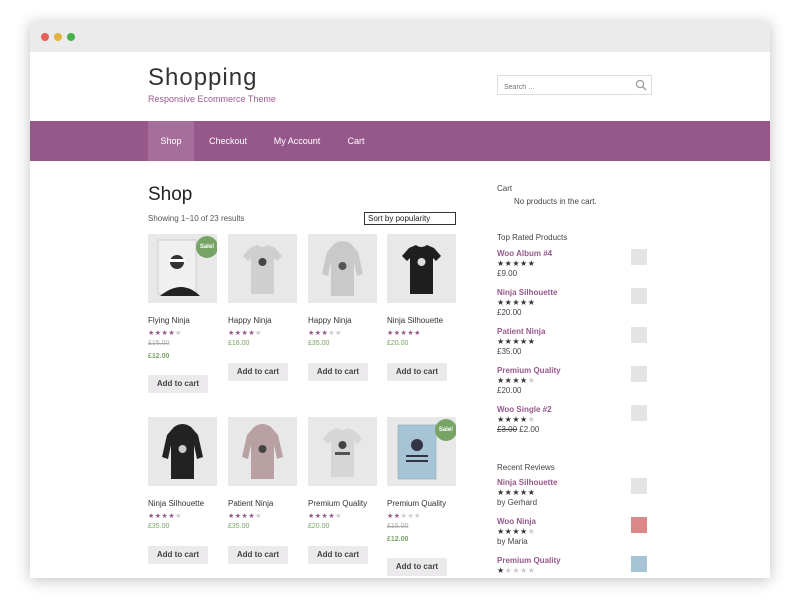 The image size is (800, 600). I want to click on sale-badge: Sale!, so click(206, 247).